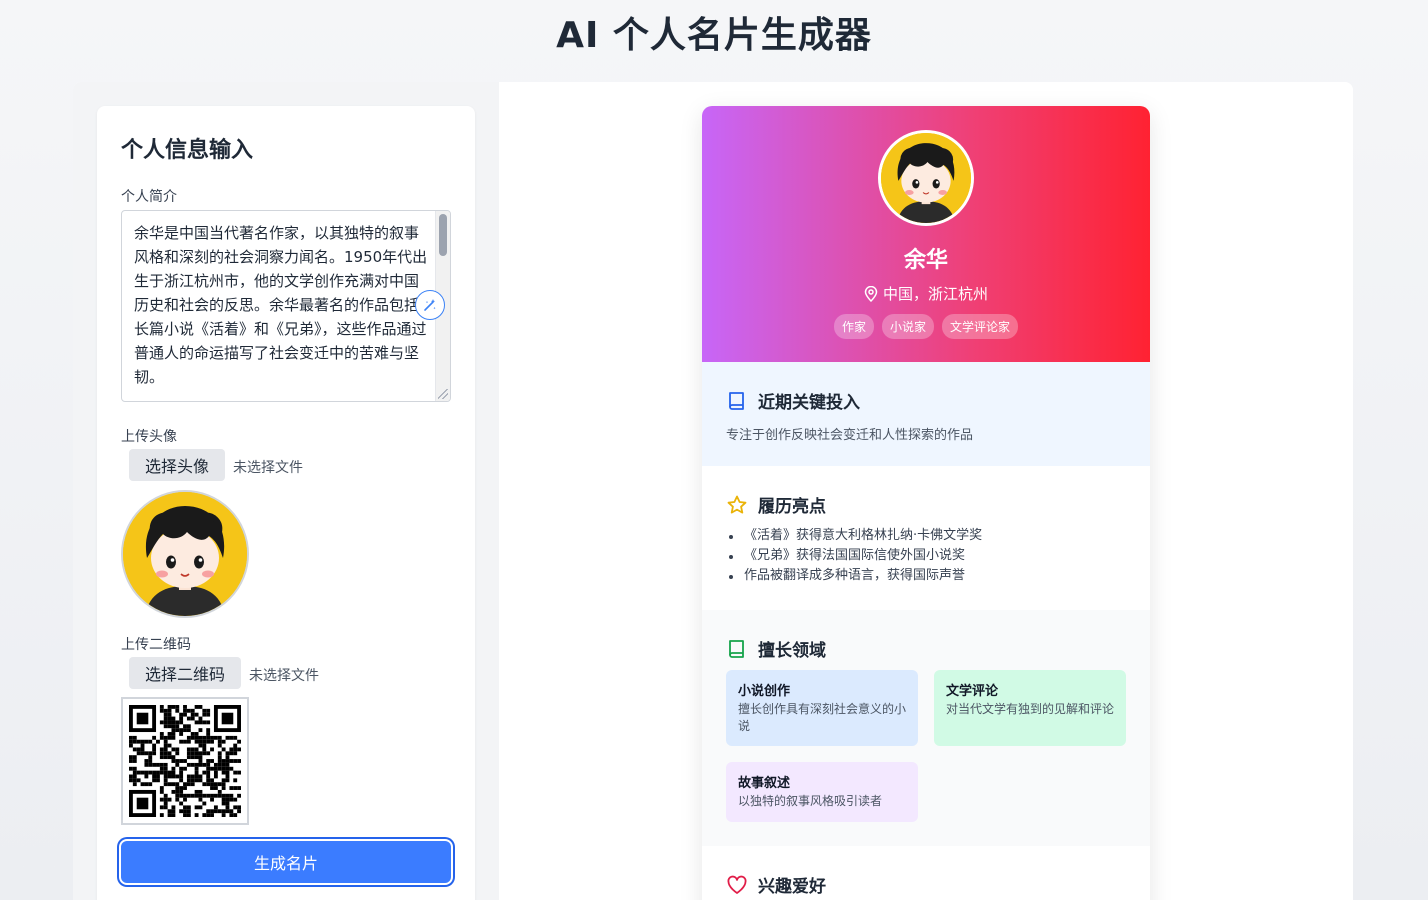 The width and height of the screenshot is (1428, 900). I want to click on card-avatar, so click(926, 178).